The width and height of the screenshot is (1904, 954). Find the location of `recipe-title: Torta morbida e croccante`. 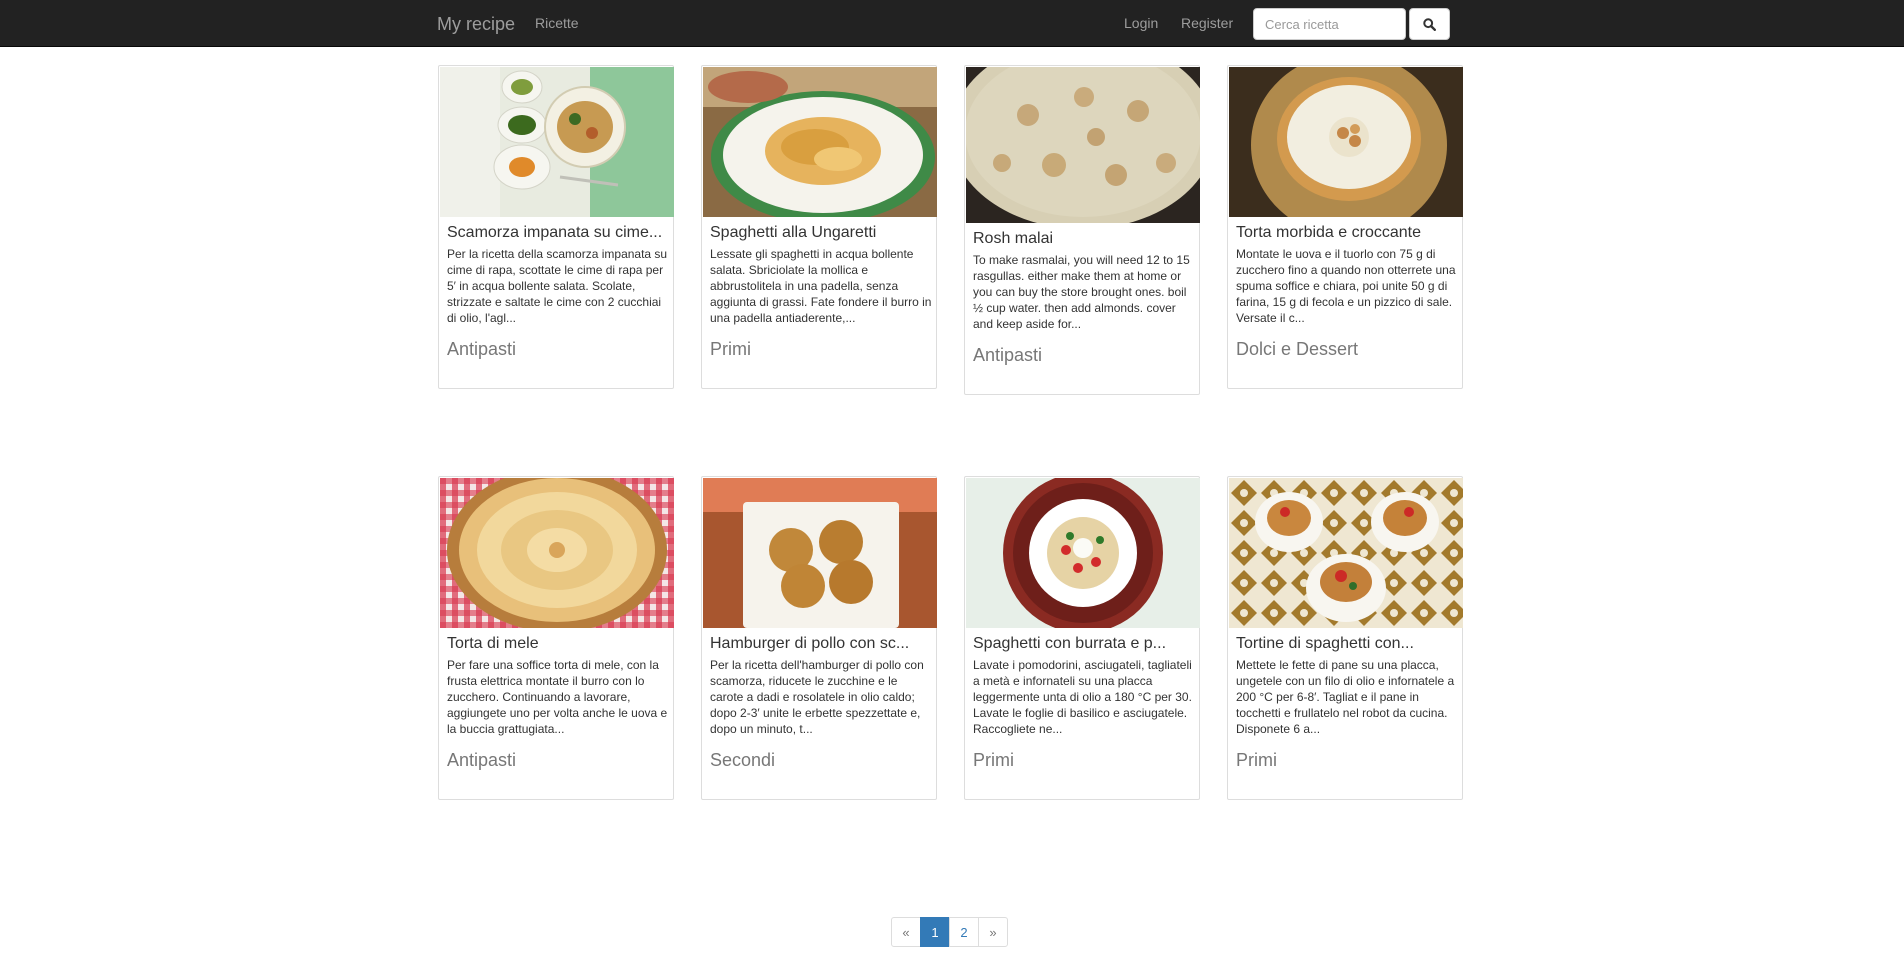

recipe-title: Torta morbida e croccante is located at coordinates (1347, 233).